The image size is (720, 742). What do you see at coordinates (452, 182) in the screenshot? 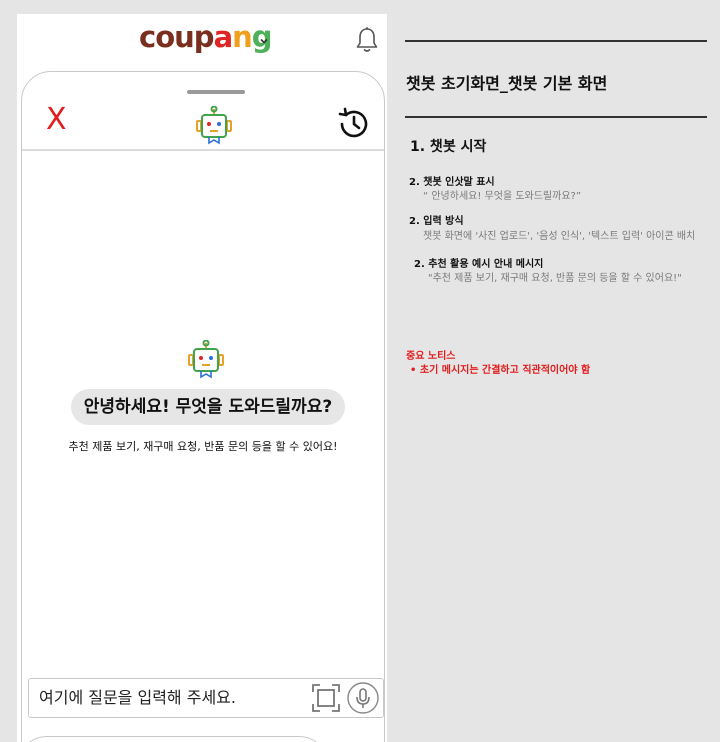
I see `spec-item-heading: 2. 챗봇 인삿말 표시` at bounding box center [452, 182].